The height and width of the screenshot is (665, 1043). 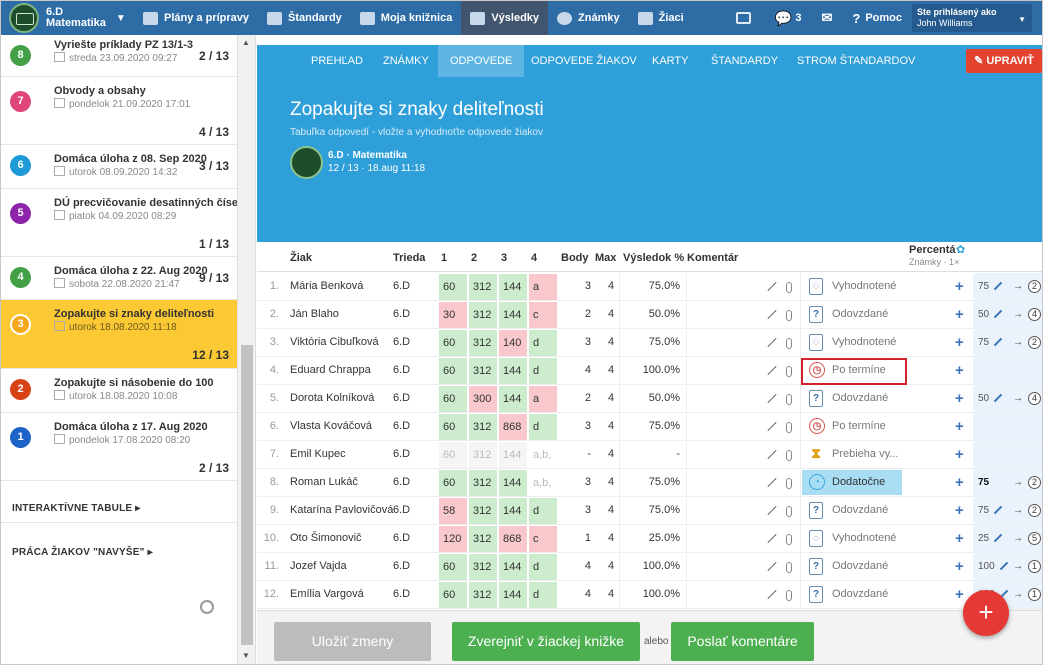 What do you see at coordinates (826, 18) in the screenshot?
I see `mail-button: ✉` at bounding box center [826, 18].